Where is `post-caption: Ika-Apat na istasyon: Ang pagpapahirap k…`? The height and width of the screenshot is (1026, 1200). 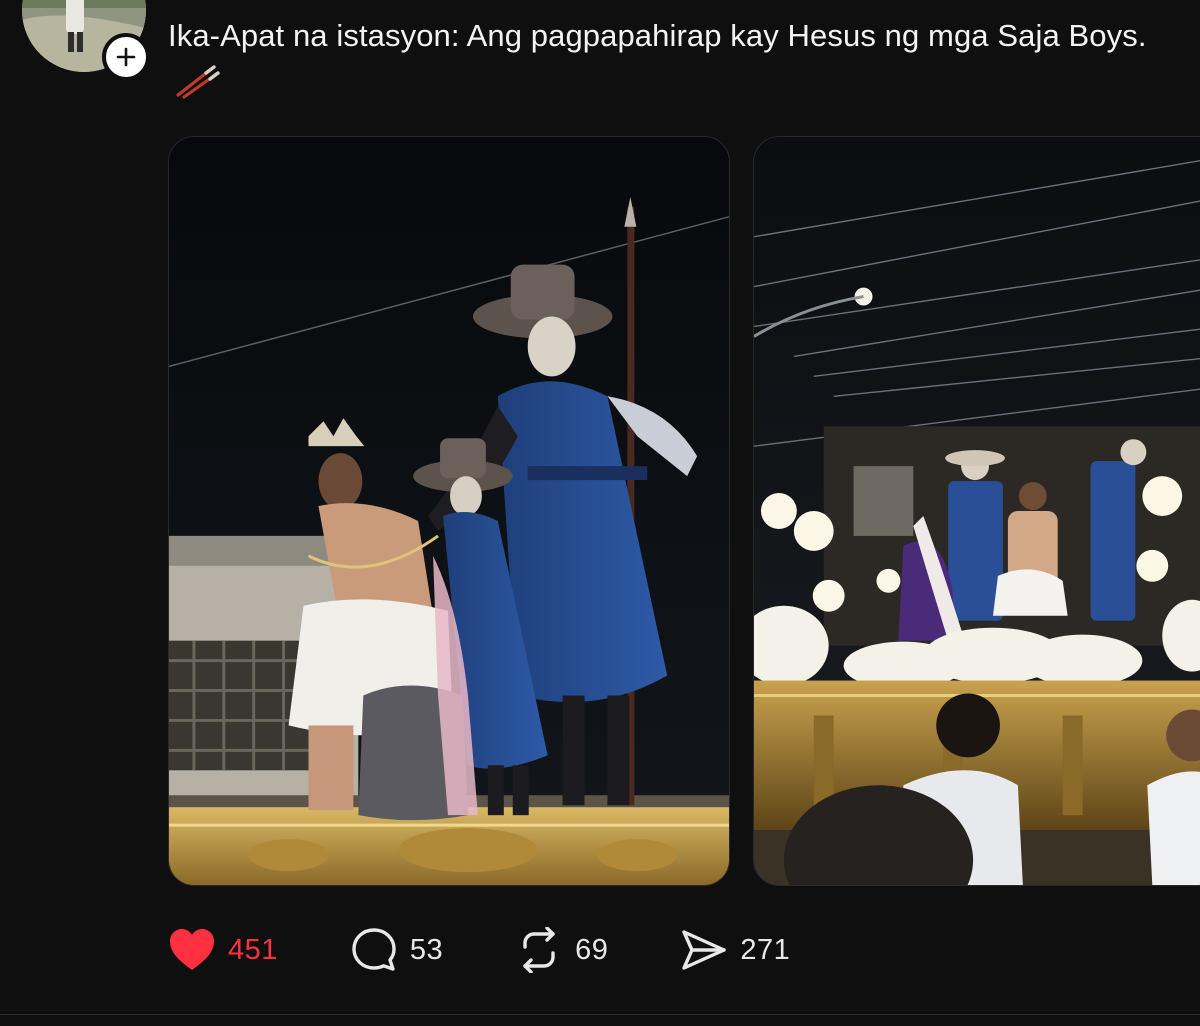 post-caption: Ika-Apat na istasyon: Ang pagpapahirap k… is located at coordinates (673, 59).